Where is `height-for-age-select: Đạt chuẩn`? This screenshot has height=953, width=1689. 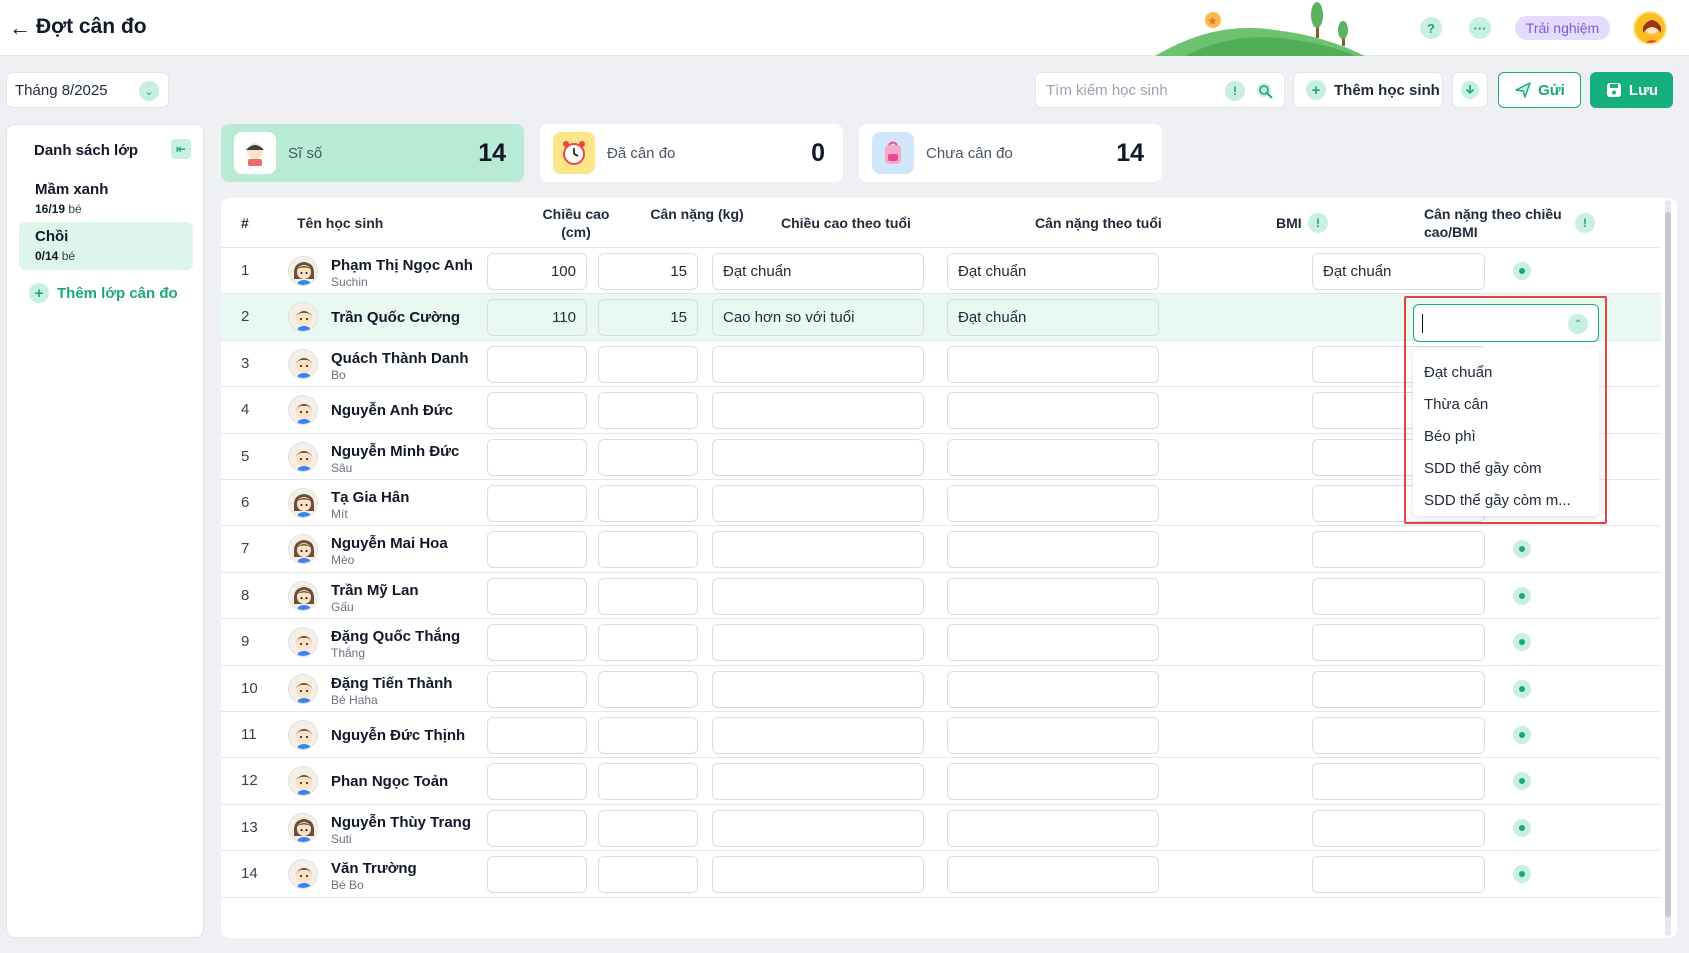 height-for-age-select: Đạt chuẩn is located at coordinates (818, 271).